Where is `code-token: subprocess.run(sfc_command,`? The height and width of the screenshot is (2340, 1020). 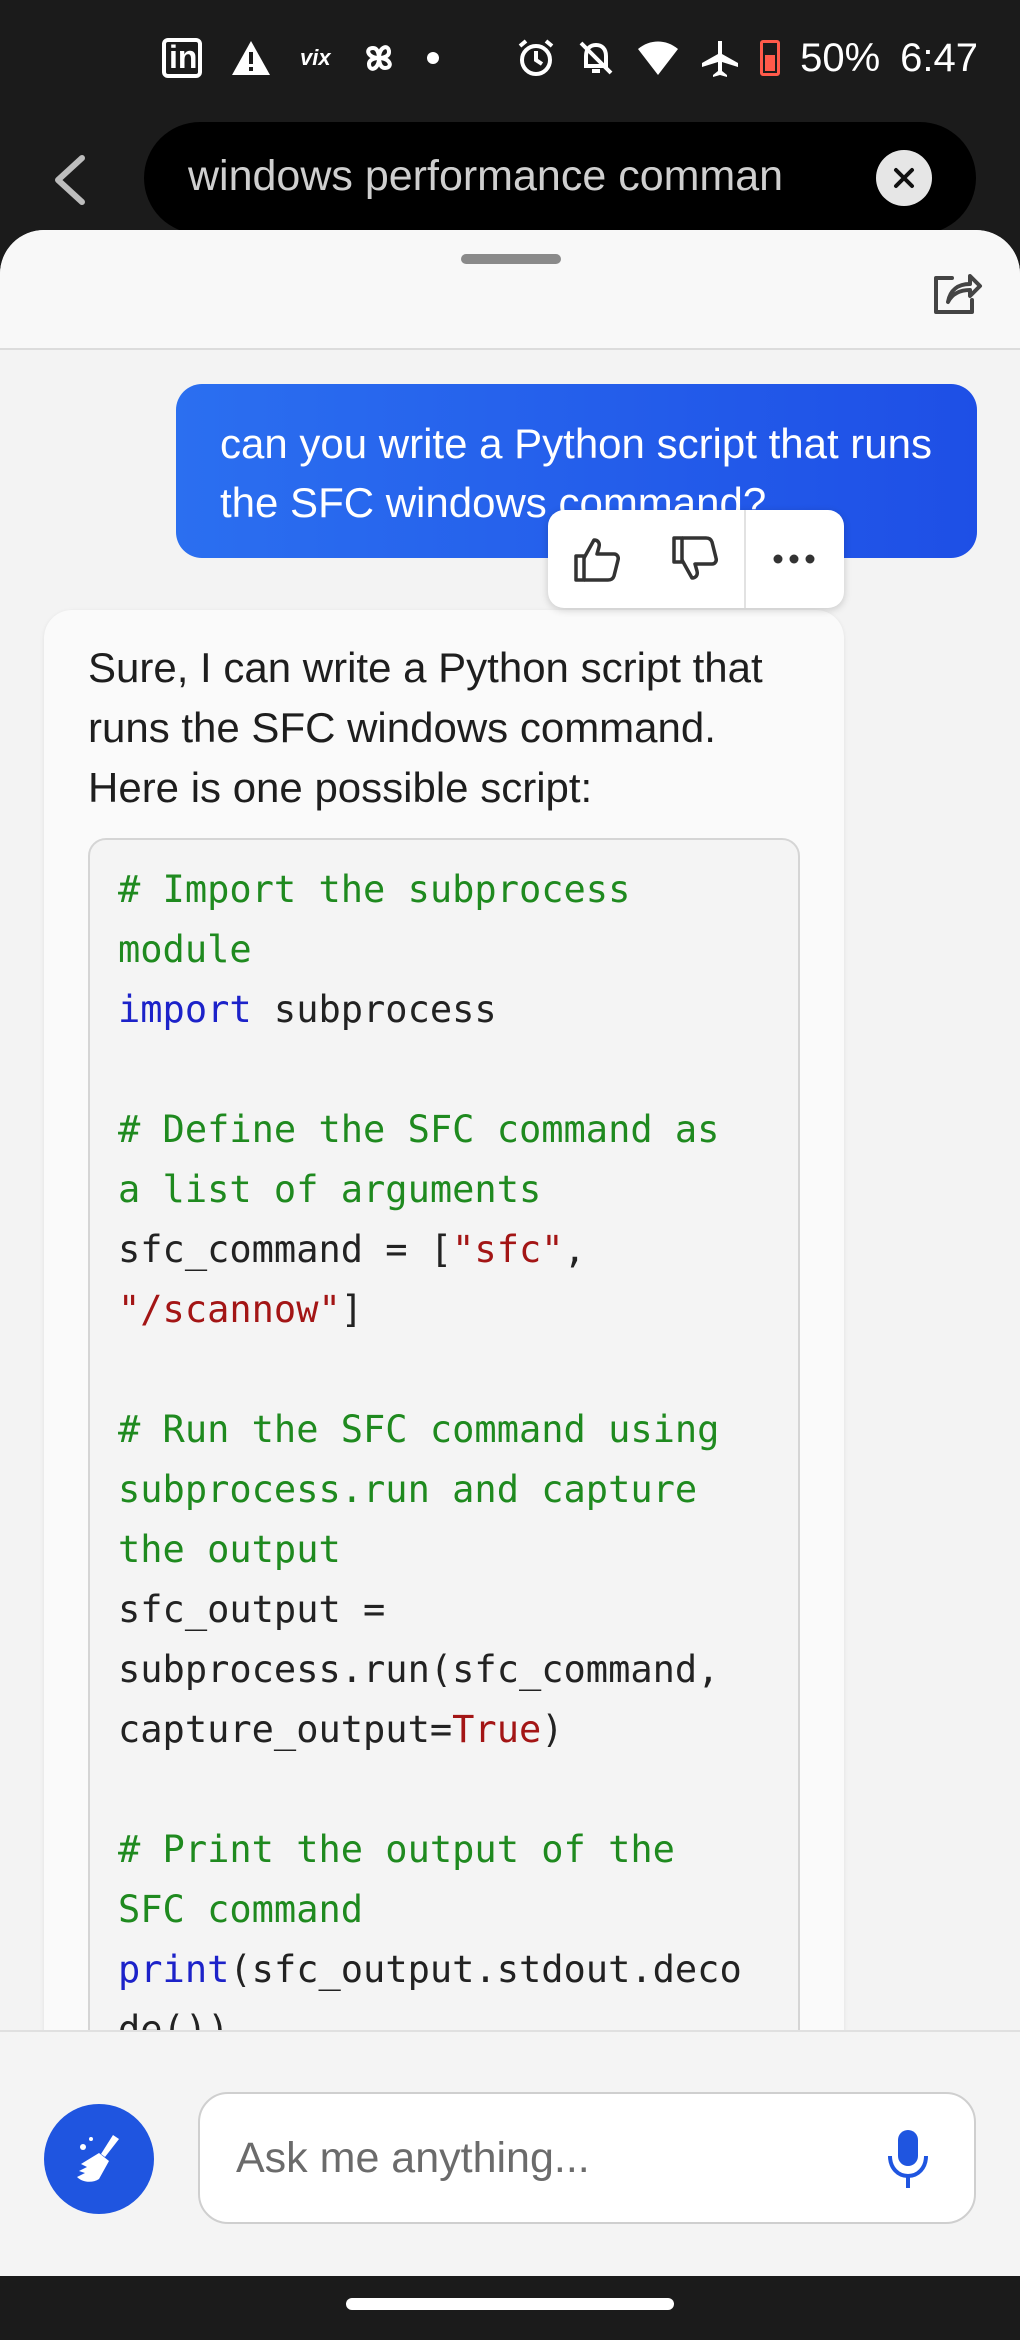
code-token: subprocess.run(sfc_command, is located at coordinates (419, 1669).